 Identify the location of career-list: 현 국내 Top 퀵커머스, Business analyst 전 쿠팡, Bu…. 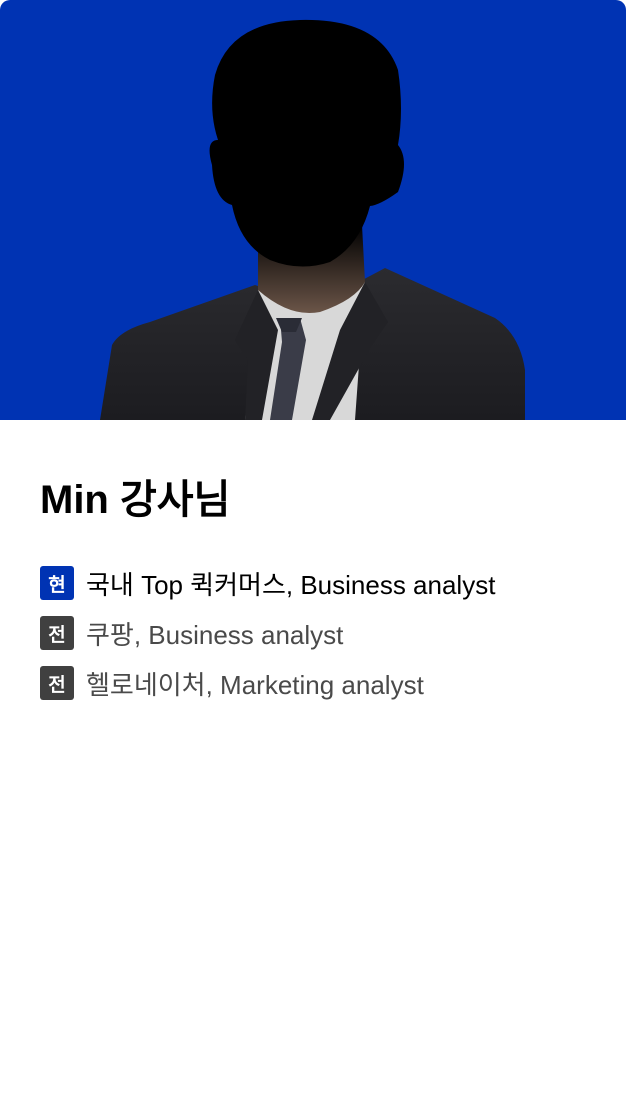
(320, 633).